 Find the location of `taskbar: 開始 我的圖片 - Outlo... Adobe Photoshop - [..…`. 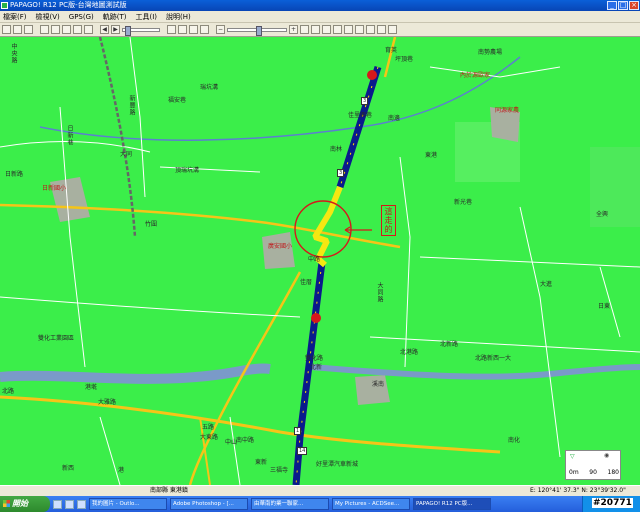

taskbar: 開始 我的圖片 - Outlo... Adobe Photoshop - [..… is located at coordinates (320, 504).